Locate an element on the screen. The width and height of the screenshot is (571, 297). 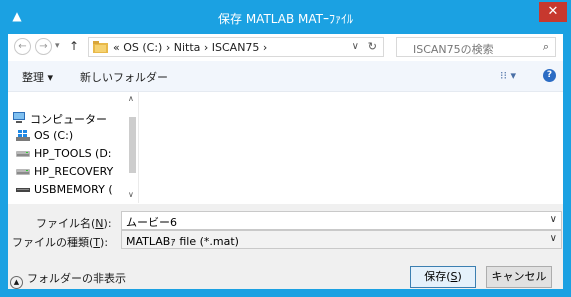
back-button: ← is located at coordinates (22, 46).